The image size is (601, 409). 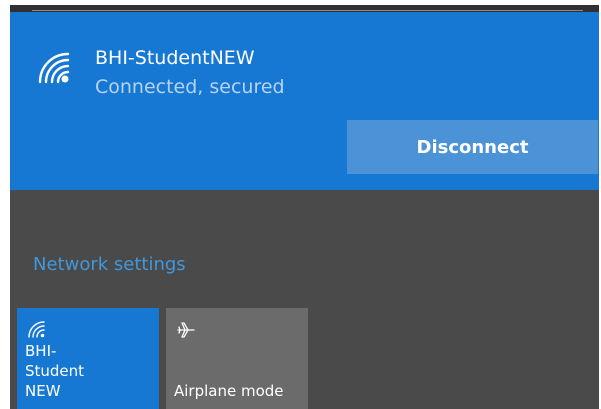 I want to click on network-name: BHI-StudentNEW, so click(x=175, y=58).